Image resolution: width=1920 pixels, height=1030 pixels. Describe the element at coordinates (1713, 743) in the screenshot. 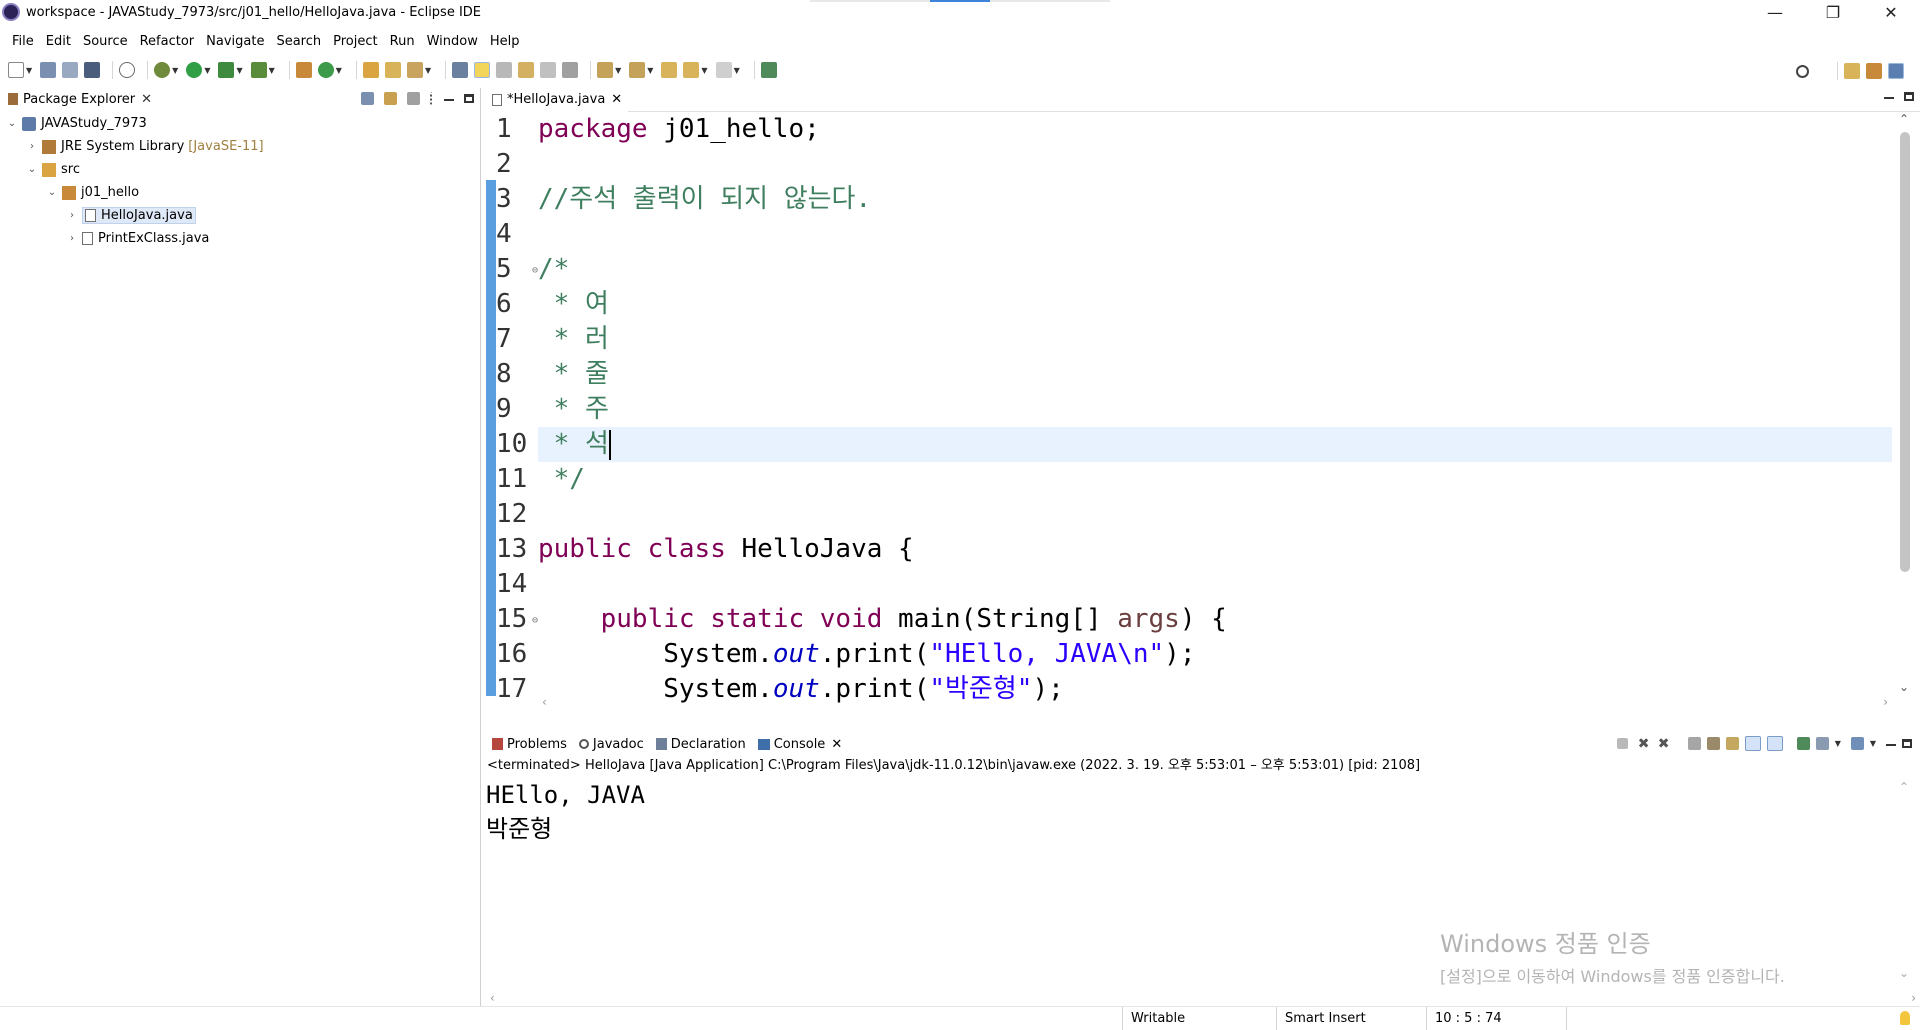

I see `scroll-lock-icon` at that location.